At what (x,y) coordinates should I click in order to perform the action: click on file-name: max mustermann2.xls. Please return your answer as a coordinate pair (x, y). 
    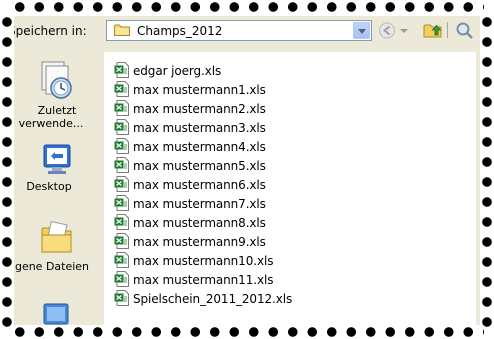
    Looking at the image, I should click on (199, 109).